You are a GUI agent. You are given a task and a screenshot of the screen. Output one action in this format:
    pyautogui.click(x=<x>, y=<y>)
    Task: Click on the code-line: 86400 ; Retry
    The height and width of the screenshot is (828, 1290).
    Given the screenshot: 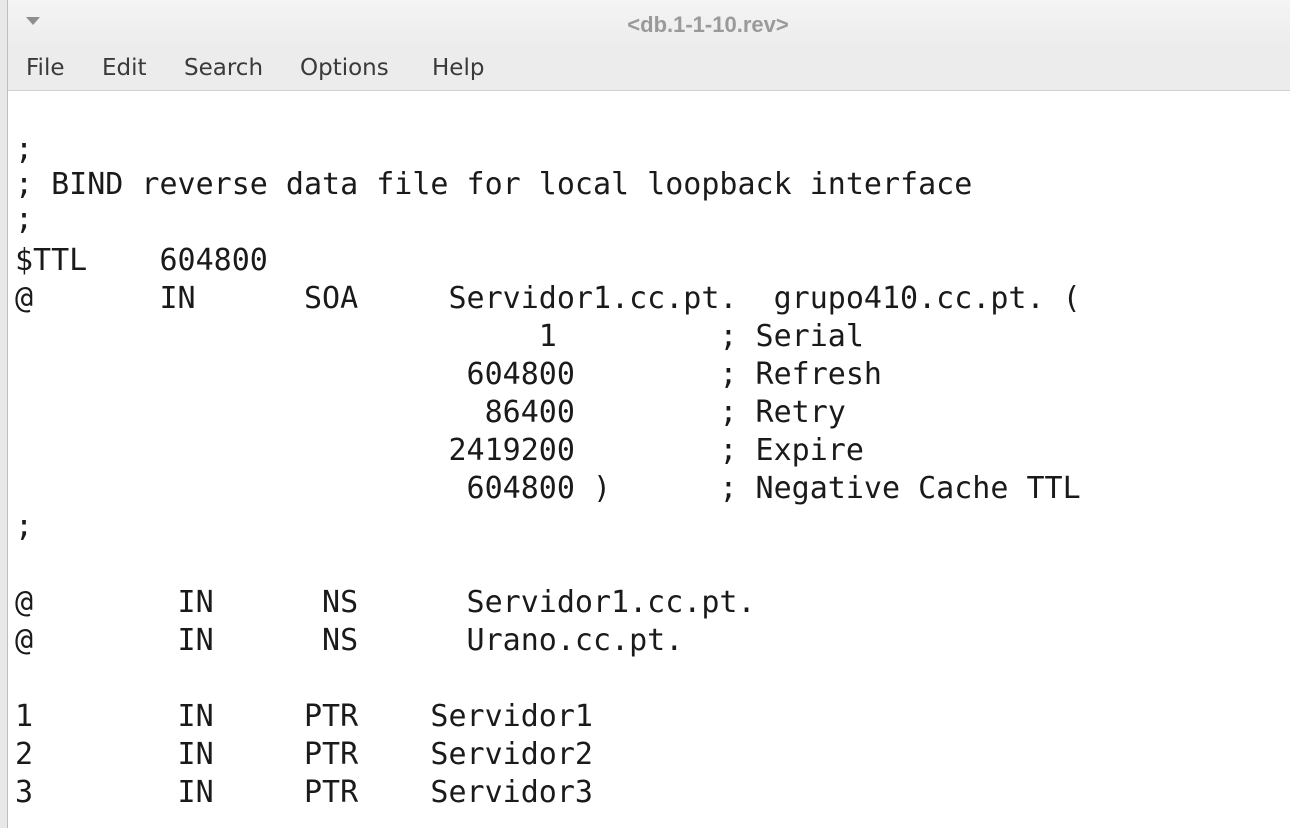 What is the action you would take?
    pyautogui.click(x=430, y=412)
    